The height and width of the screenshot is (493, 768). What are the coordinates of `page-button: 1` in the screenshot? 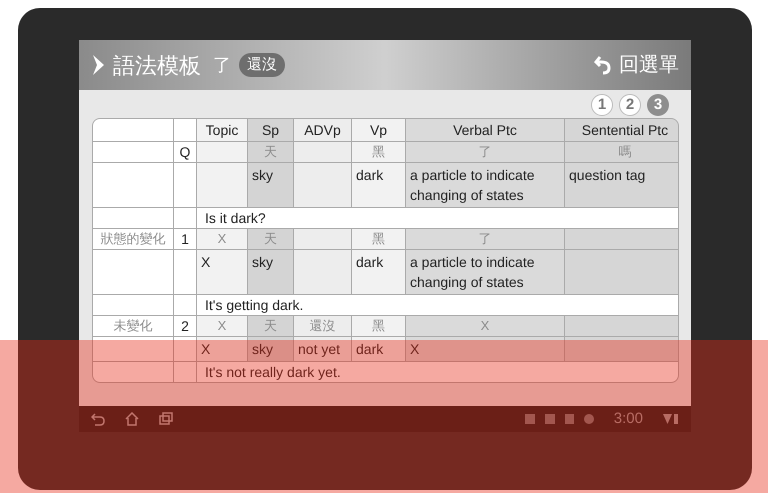 It's located at (602, 105).